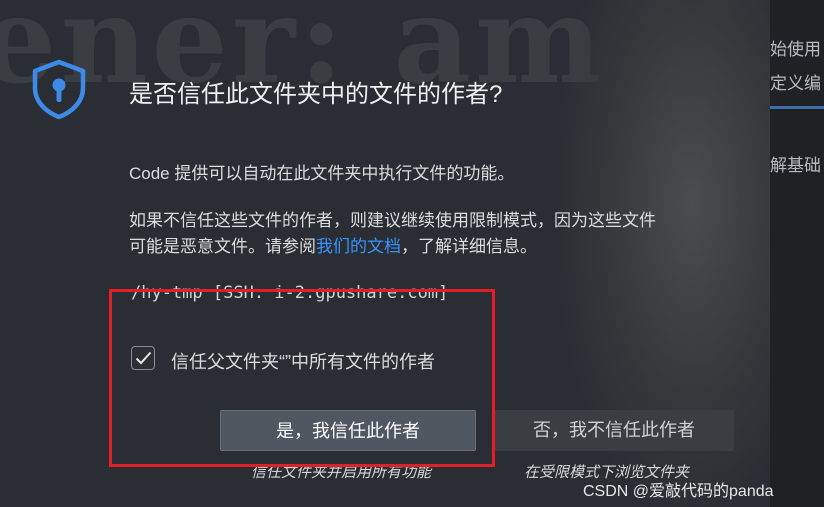 The image size is (824, 507). Describe the element at coordinates (316, 94) in the screenshot. I see `dialog-title: 是否信任此文件夹中的文件的作者?` at that location.